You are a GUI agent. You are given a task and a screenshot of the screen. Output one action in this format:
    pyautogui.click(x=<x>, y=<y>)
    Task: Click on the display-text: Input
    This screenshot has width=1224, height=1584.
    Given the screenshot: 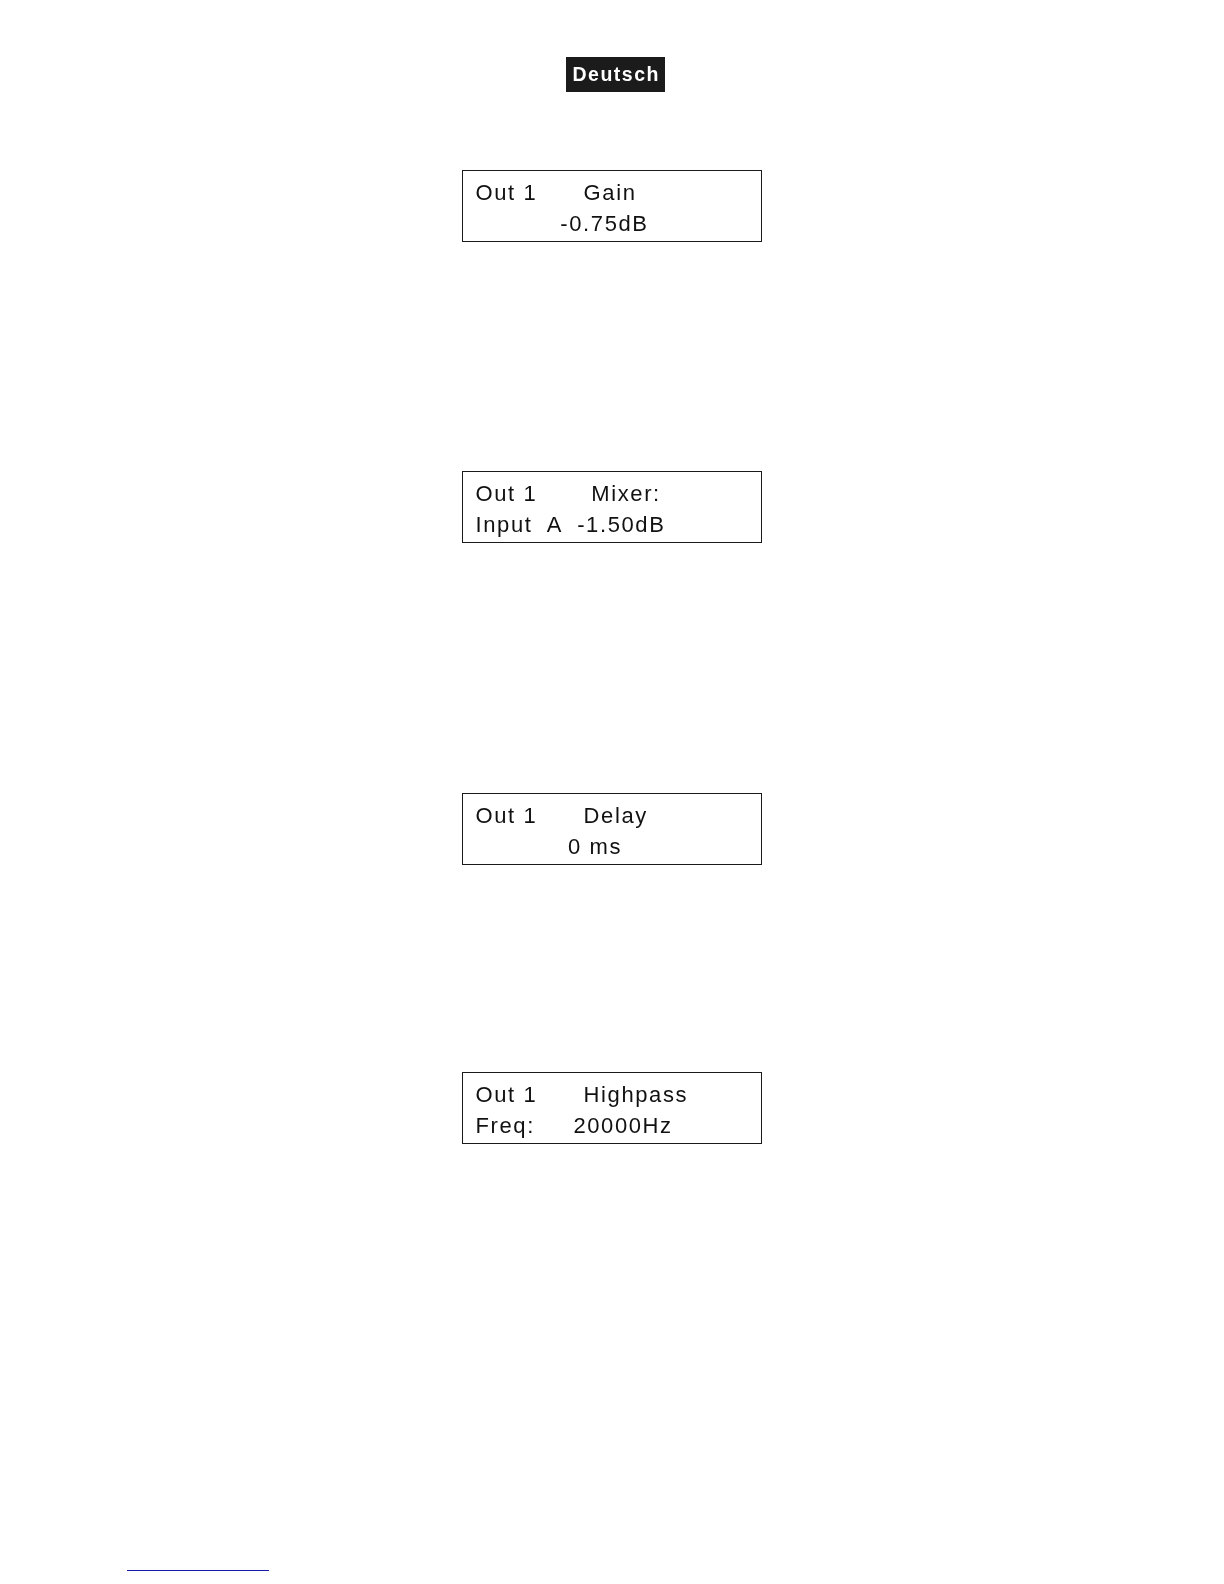 What is the action you would take?
    pyautogui.click(x=504, y=525)
    